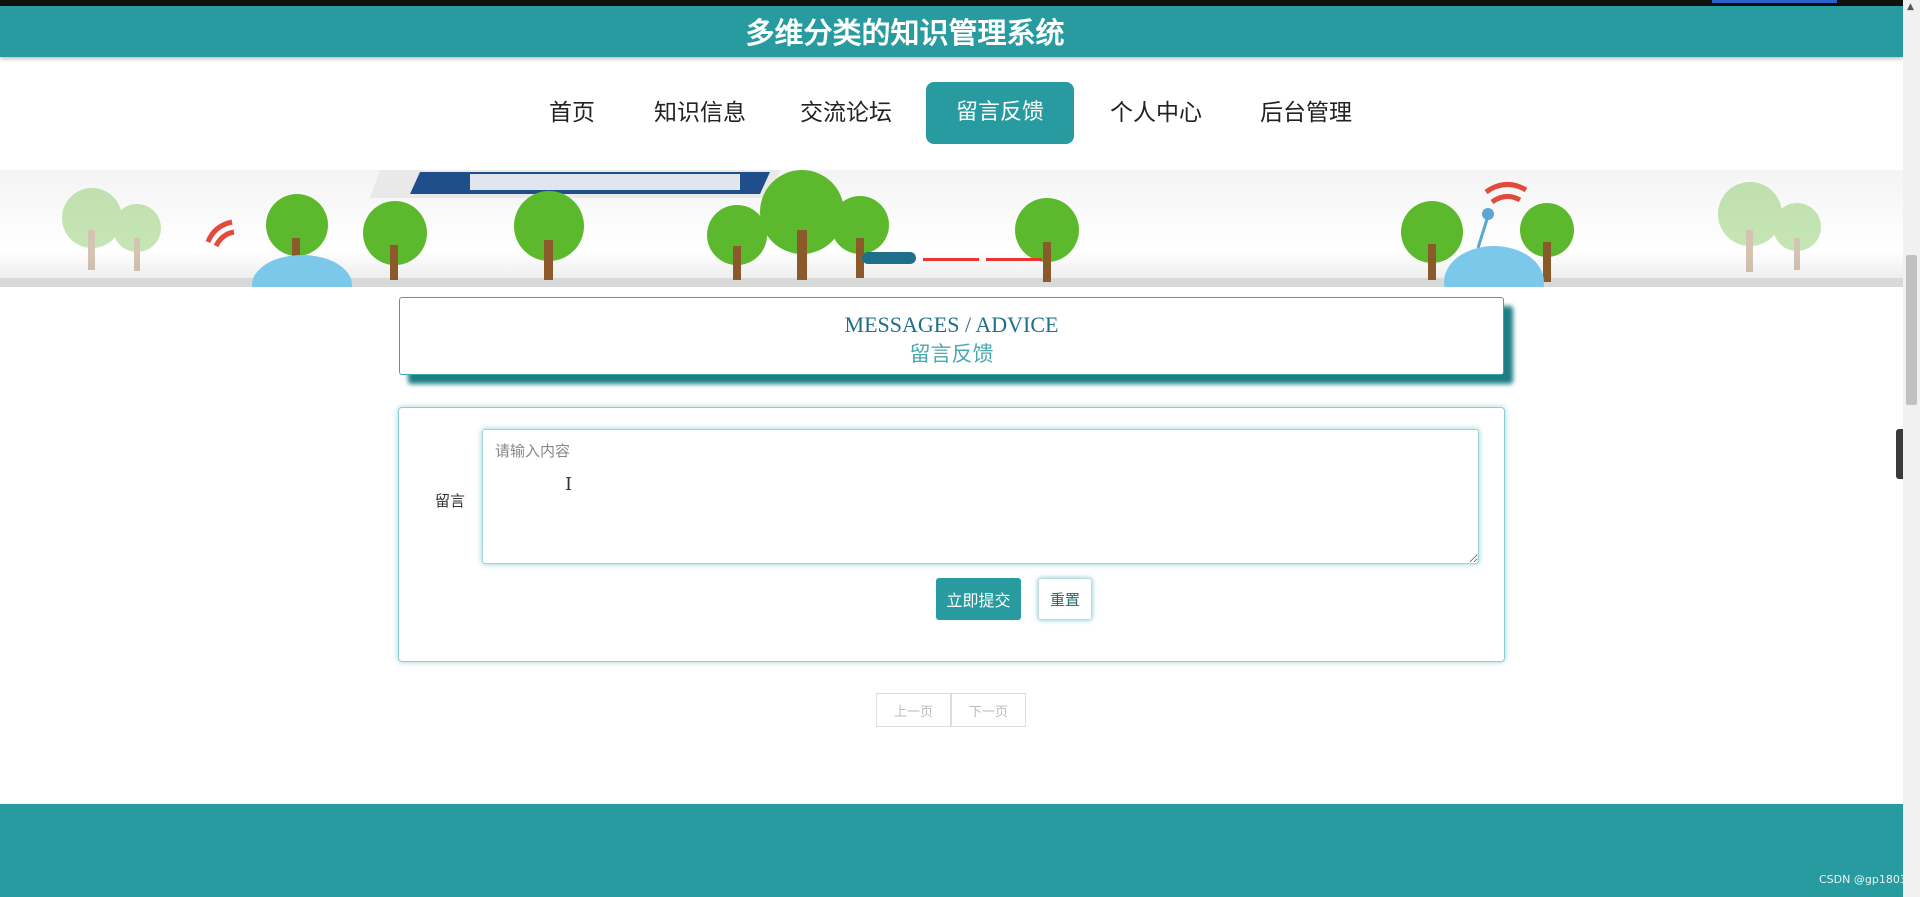 This screenshot has width=1920, height=897. I want to click on banner-image, so click(951, 228).